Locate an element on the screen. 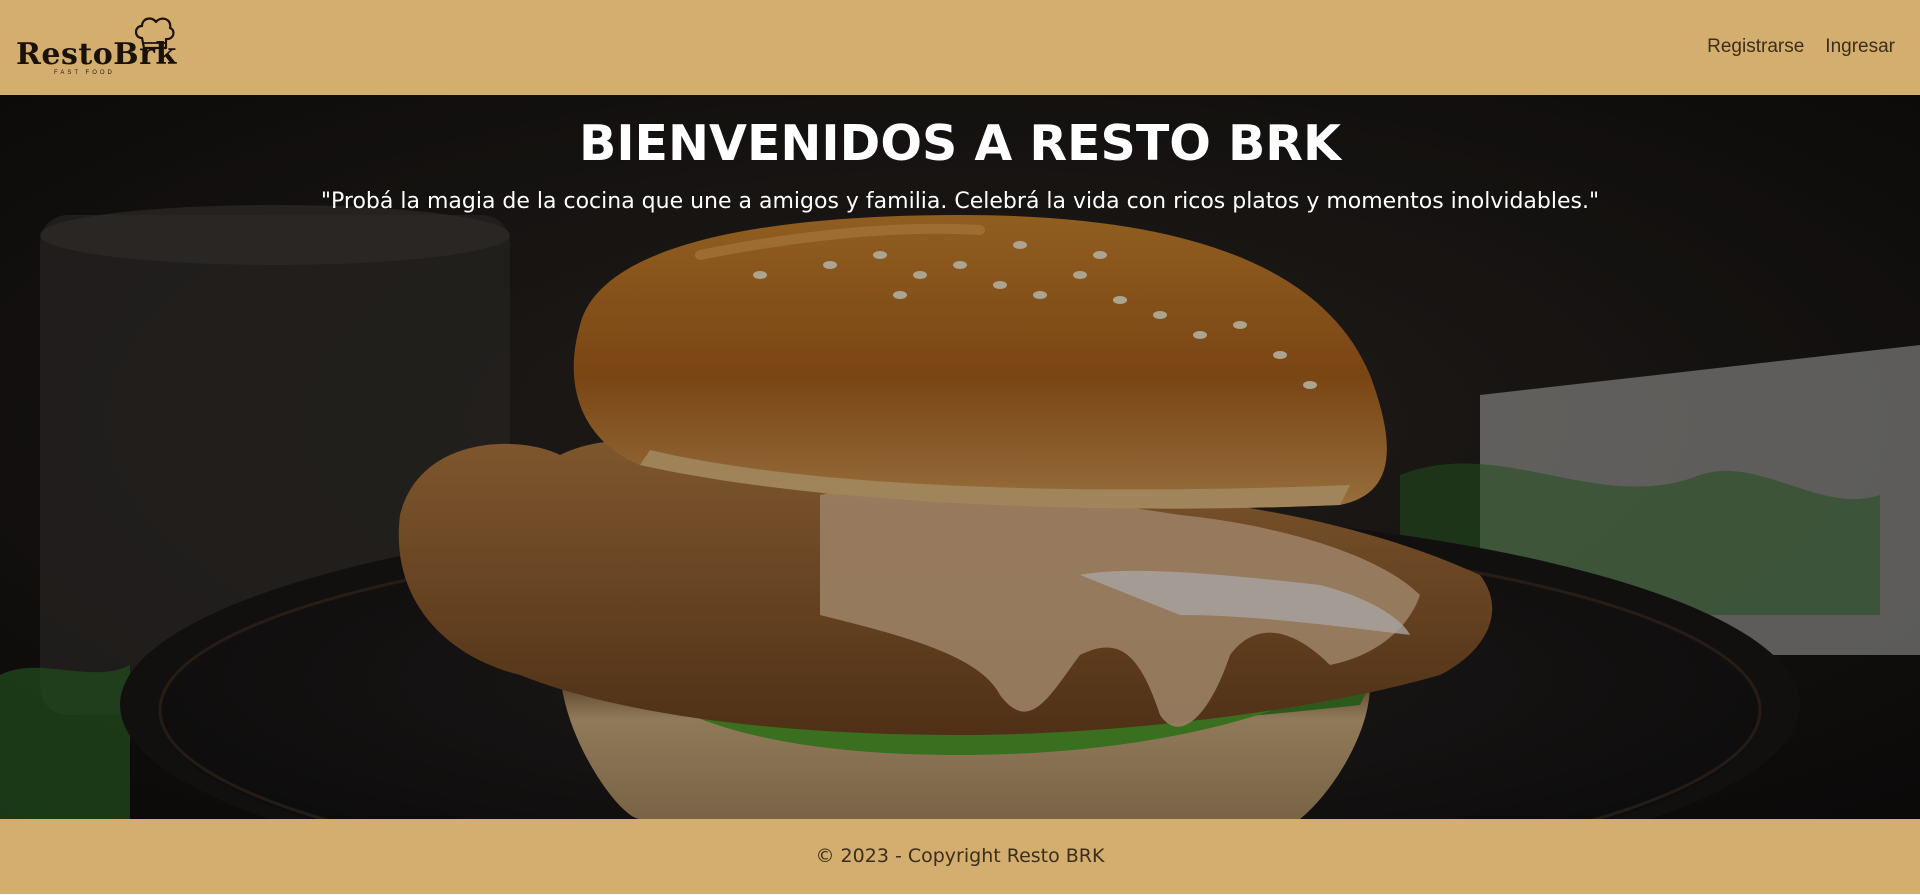 The image size is (1920, 895). brand-tagline: FAST FOOD is located at coordinates (84, 73).